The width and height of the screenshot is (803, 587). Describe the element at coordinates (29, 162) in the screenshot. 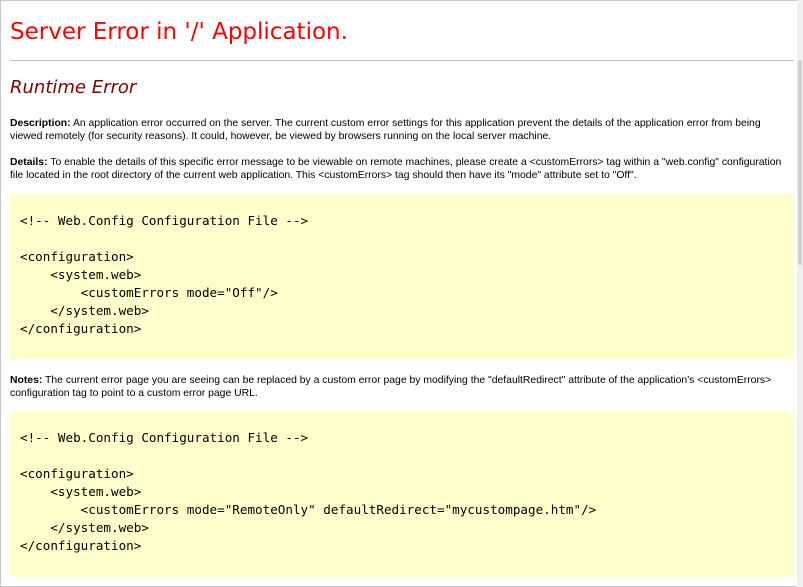

I see `details-label: Details:` at that location.